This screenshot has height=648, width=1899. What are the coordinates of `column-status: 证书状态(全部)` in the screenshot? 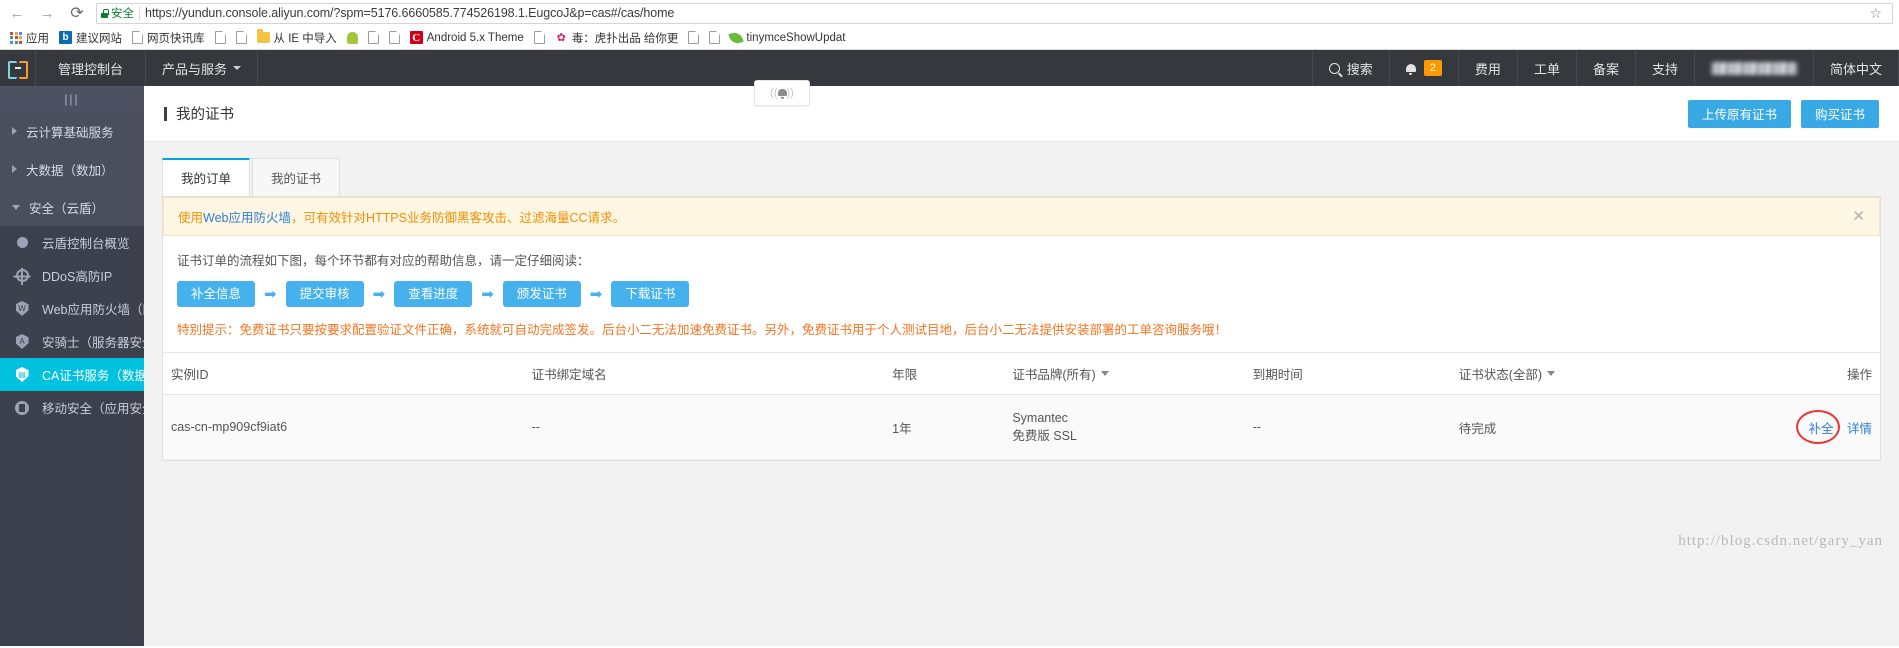 It's located at (1571, 373).